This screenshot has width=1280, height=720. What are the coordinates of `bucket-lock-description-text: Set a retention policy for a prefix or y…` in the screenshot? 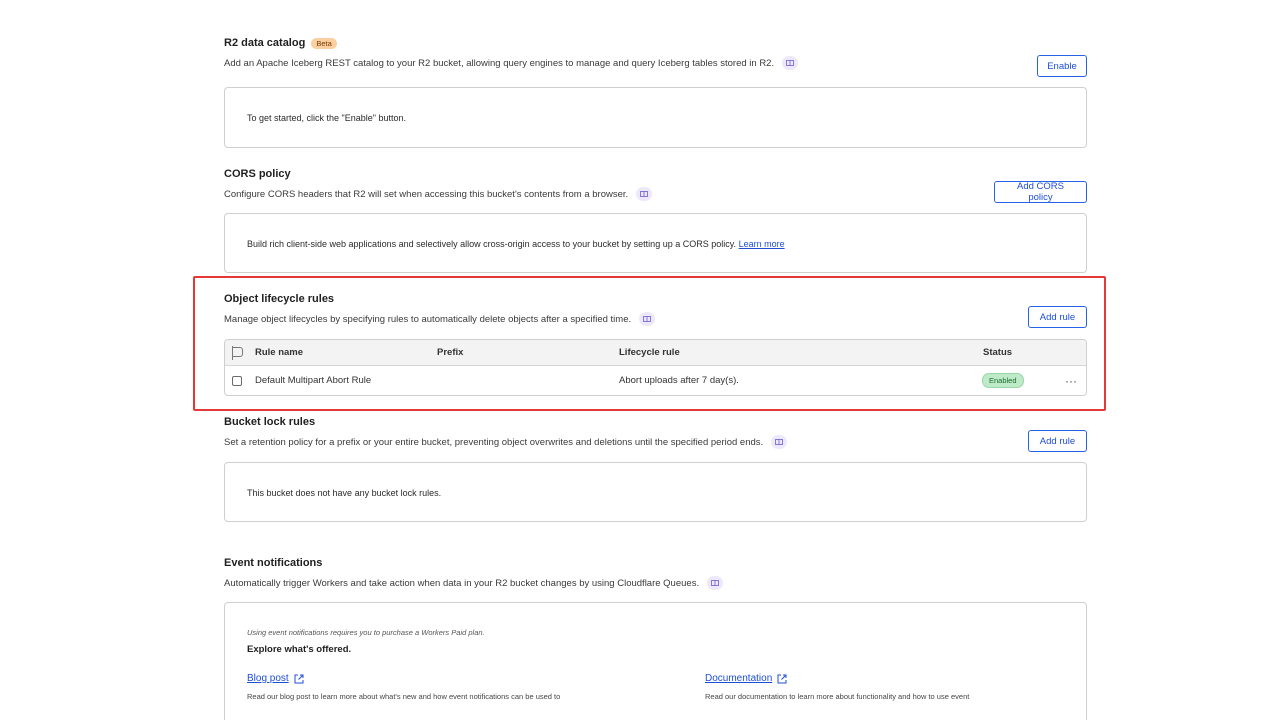 It's located at (494, 442).